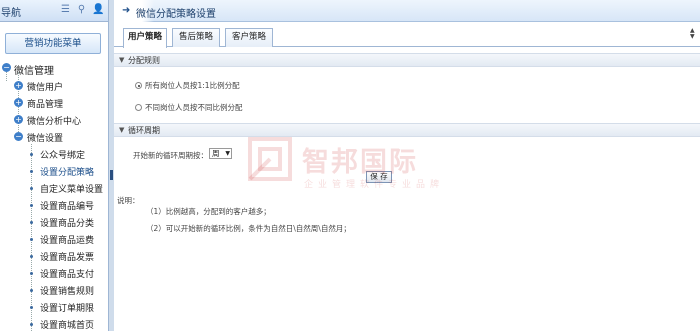 Image resolution: width=700 pixels, height=331 pixels. I want to click on nav-header: 导航 ☰ ⚲ 👤, so click(54, 11).